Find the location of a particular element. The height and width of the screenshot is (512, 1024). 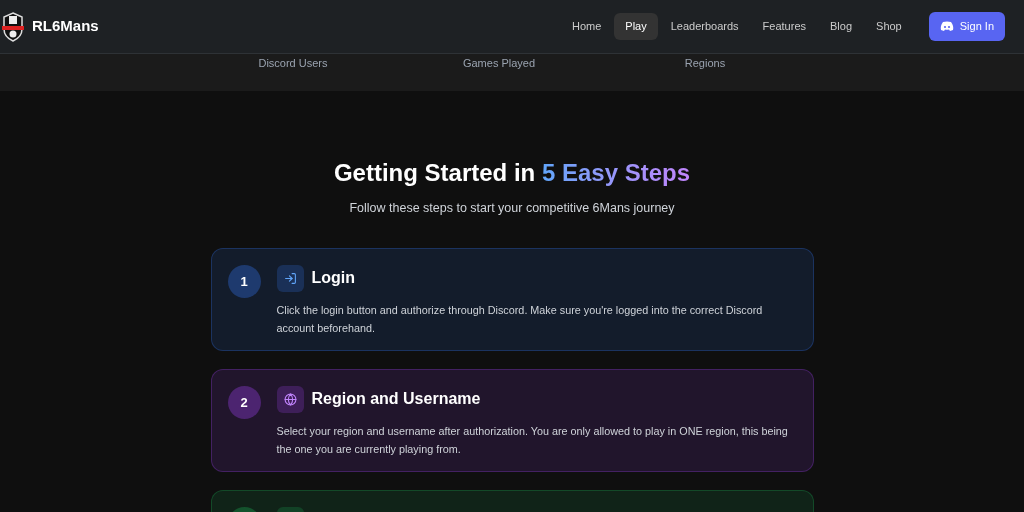

nav-link: Leaderboards is located at coordinates (704, 26).